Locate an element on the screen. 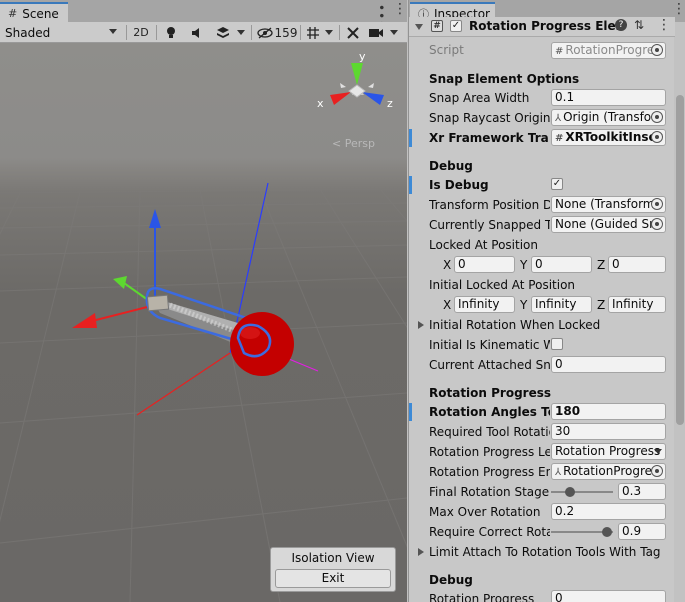  final-rotation-stage-slider-handle is located at coordinates (569, 492).